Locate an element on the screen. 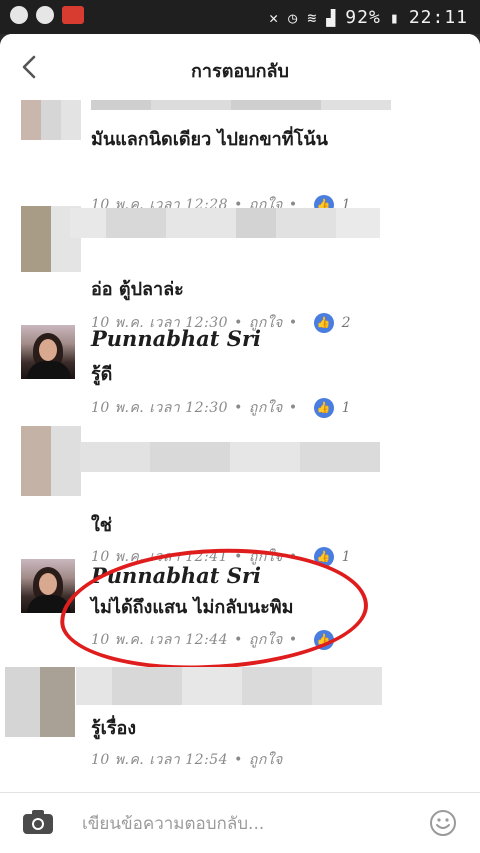 This screenshot has width=480, height=853. comment-timestamp: 10 พ.ค. เวลา 12:30 is located at coordinates (160, 408).